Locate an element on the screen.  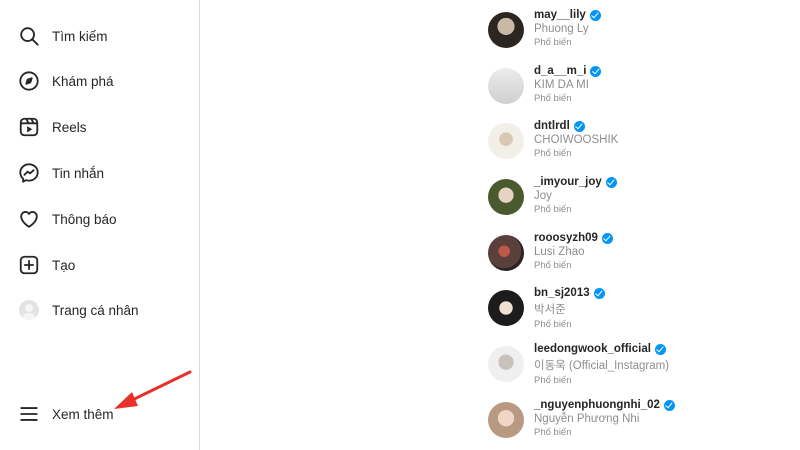
full-name: 박서준 is located at coordinates (550, 310).